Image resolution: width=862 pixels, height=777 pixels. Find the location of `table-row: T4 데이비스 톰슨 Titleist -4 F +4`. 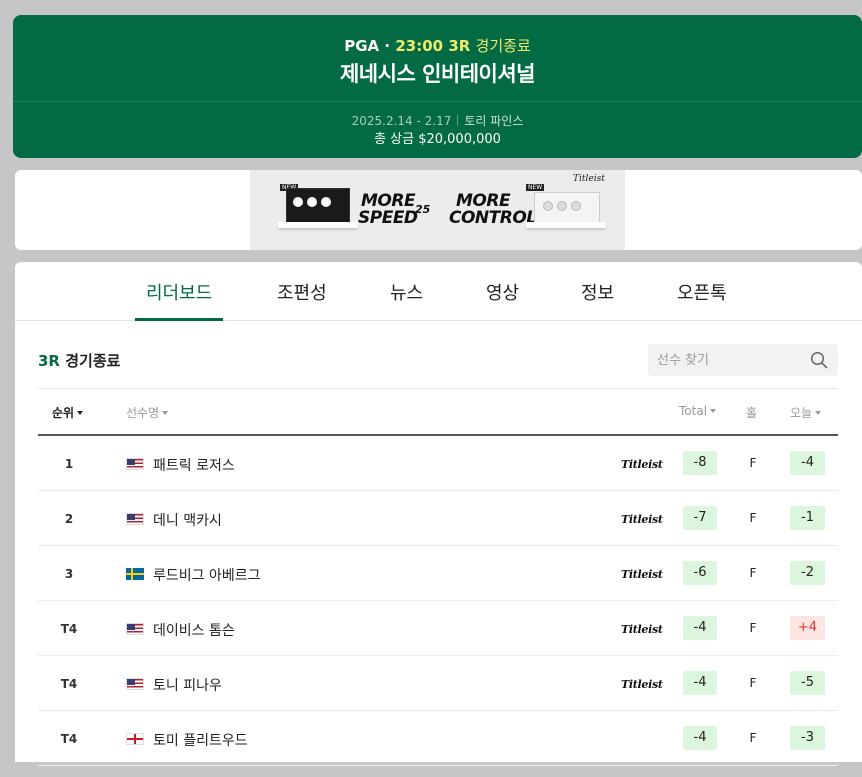

table-row: T4 데이비스 톰슨 Titleist -4 F +4 is located at coordinates (438, 628).